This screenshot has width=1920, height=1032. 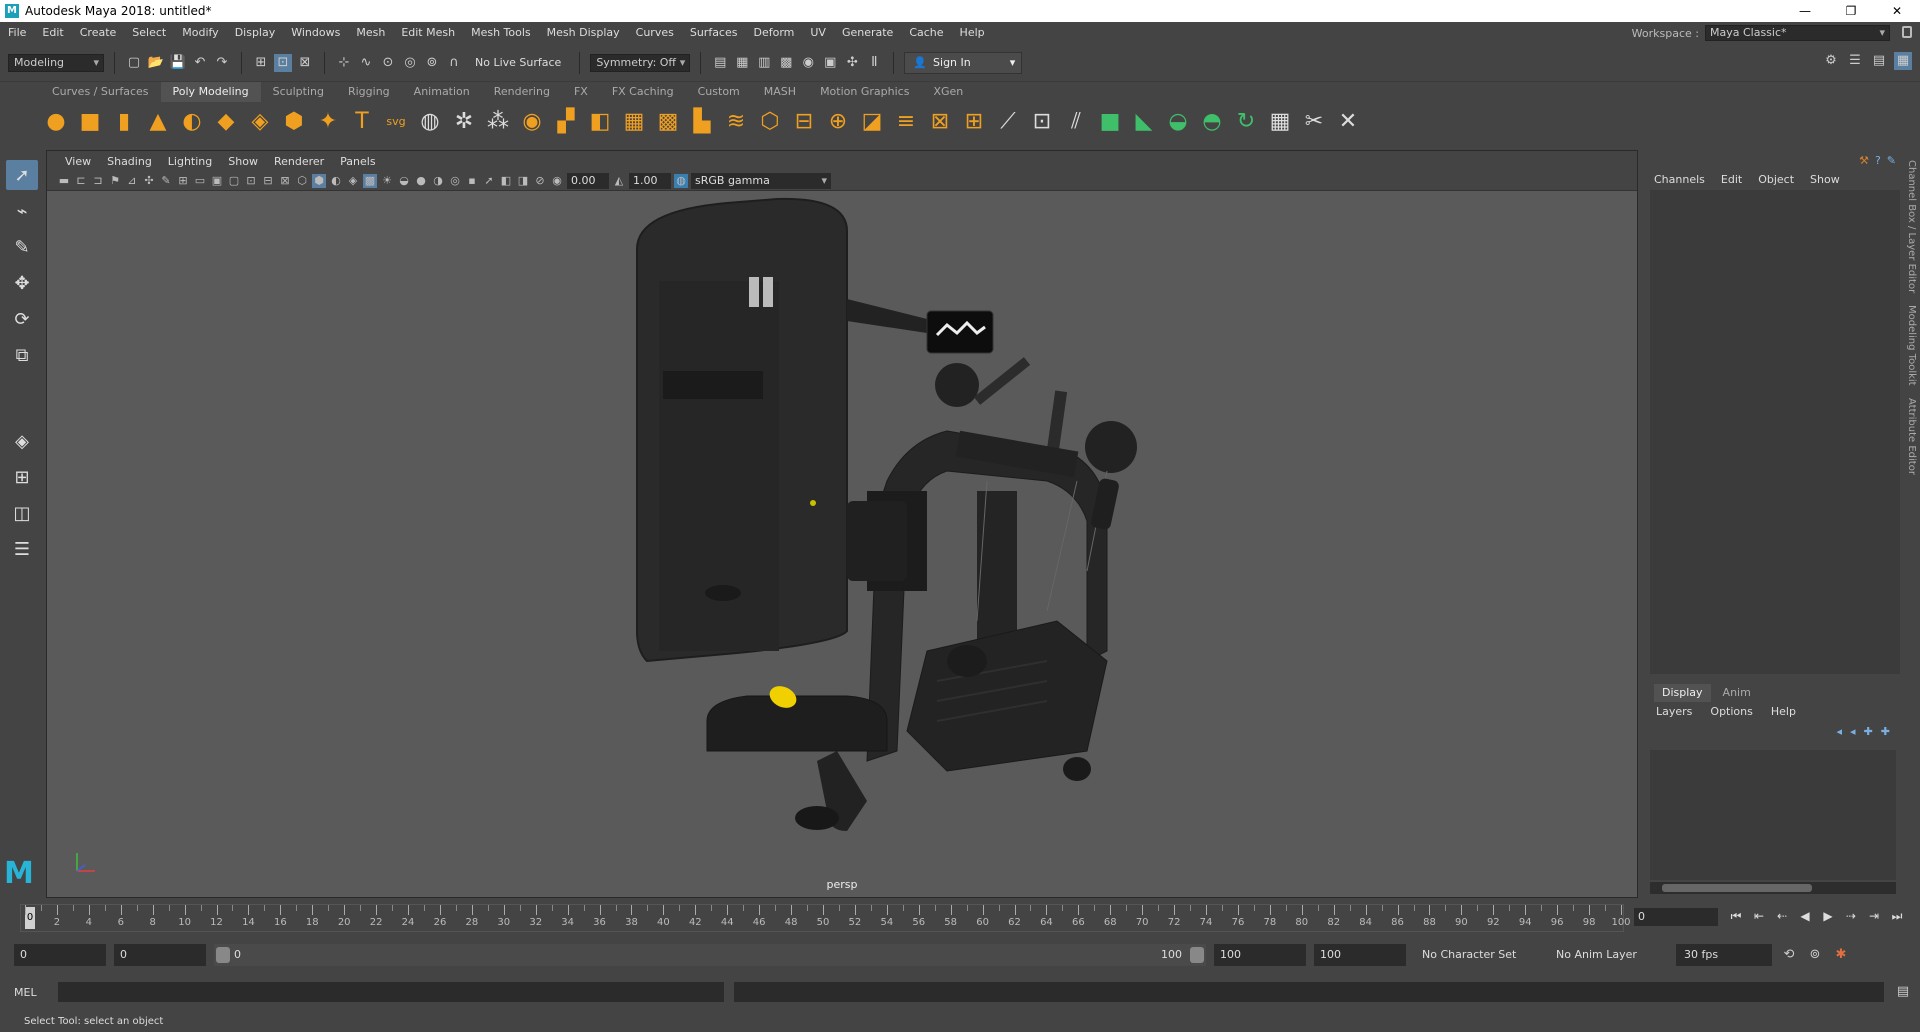 I want to click on ipr-render-icon: ▥, so click(x=764, y=63).